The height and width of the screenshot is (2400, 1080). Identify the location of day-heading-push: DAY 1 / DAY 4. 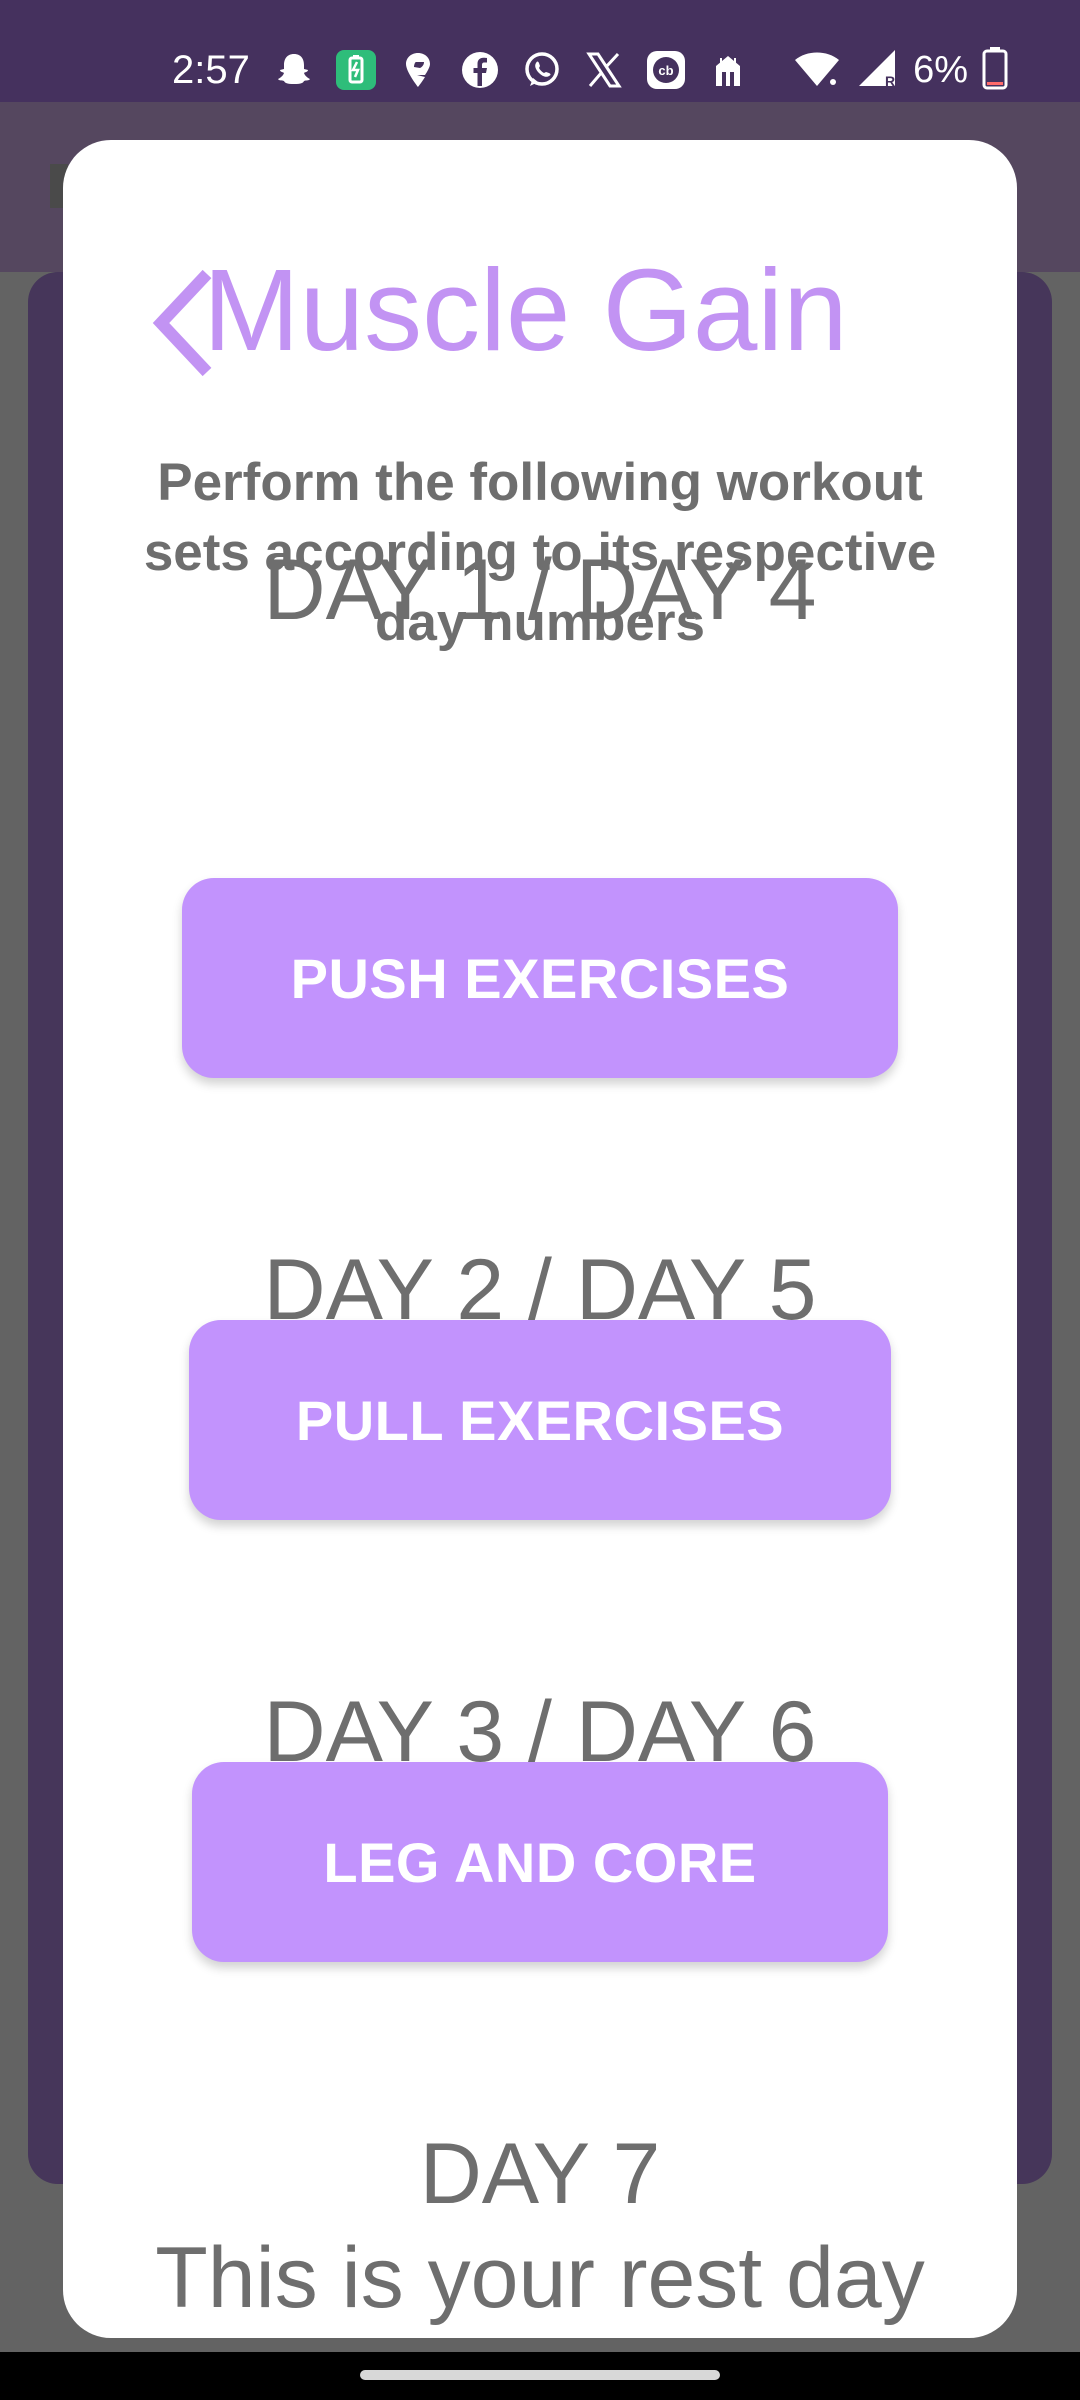
(540, 590).